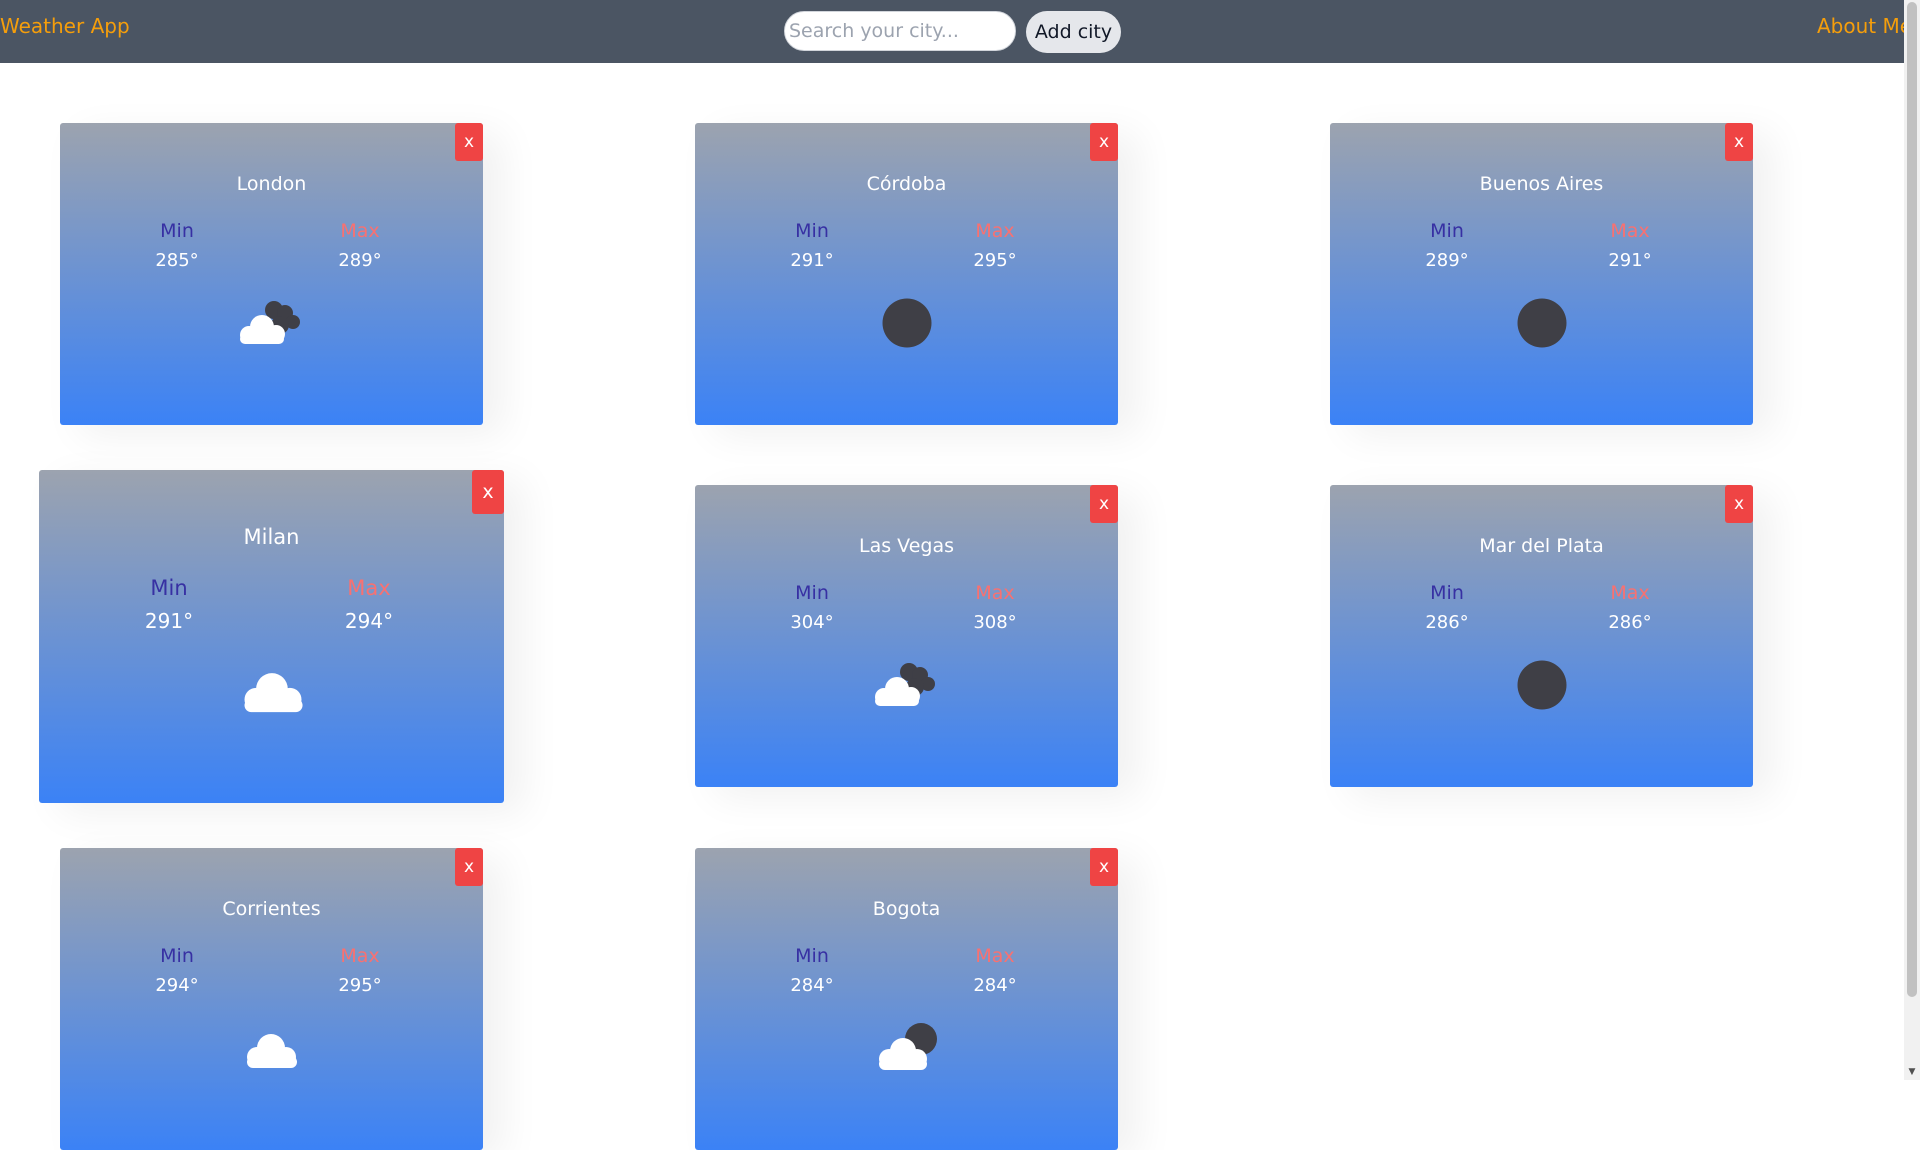 The width and height of the screenshot is (1920, 1150). I want to click on city-card-buenos-aires: x Buenos Aires Min 289° Max 291°, so click(1541, 274).